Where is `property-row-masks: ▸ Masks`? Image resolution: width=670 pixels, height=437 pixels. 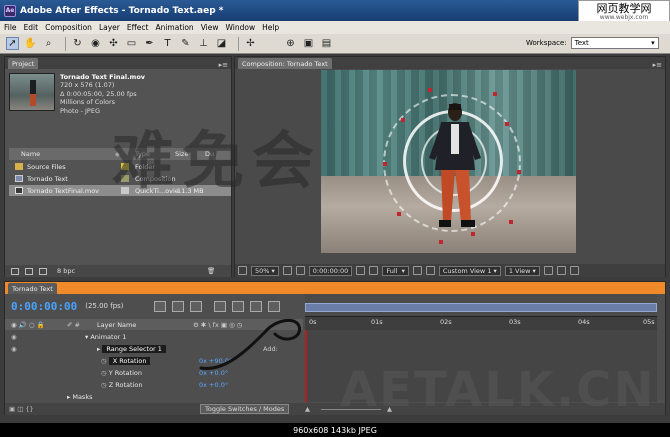
property-row-masks: ▸ Masks is located at coordinates (154, 397).